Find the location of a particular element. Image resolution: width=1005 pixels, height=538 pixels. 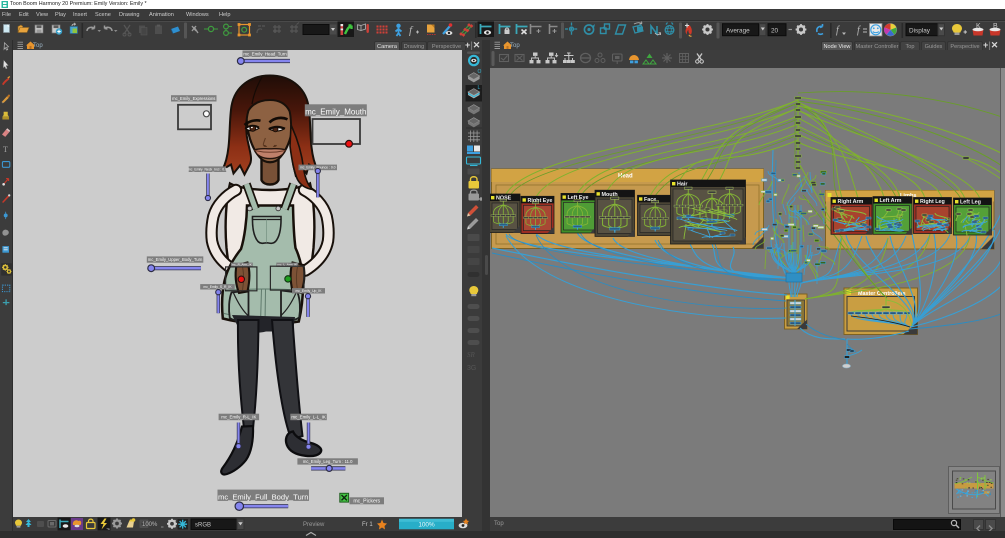

svg-text: T is located at coordinates (5, 149).